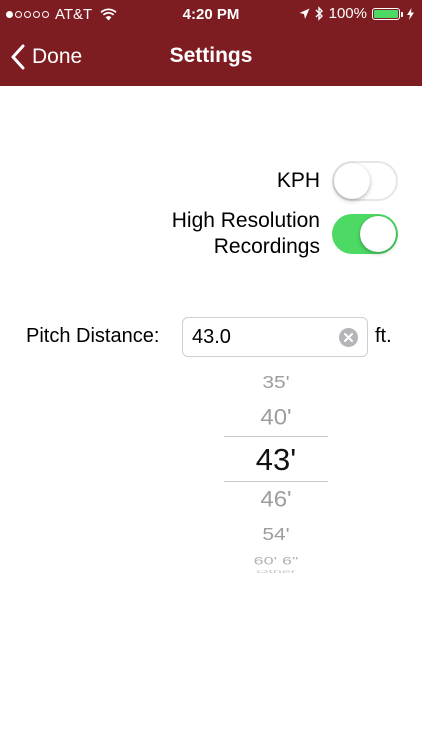 This screenshot has height=750, width=422. I want to click on top-bar: AT&T 4:20 PM 100% Done Settings, so click(211, 43).